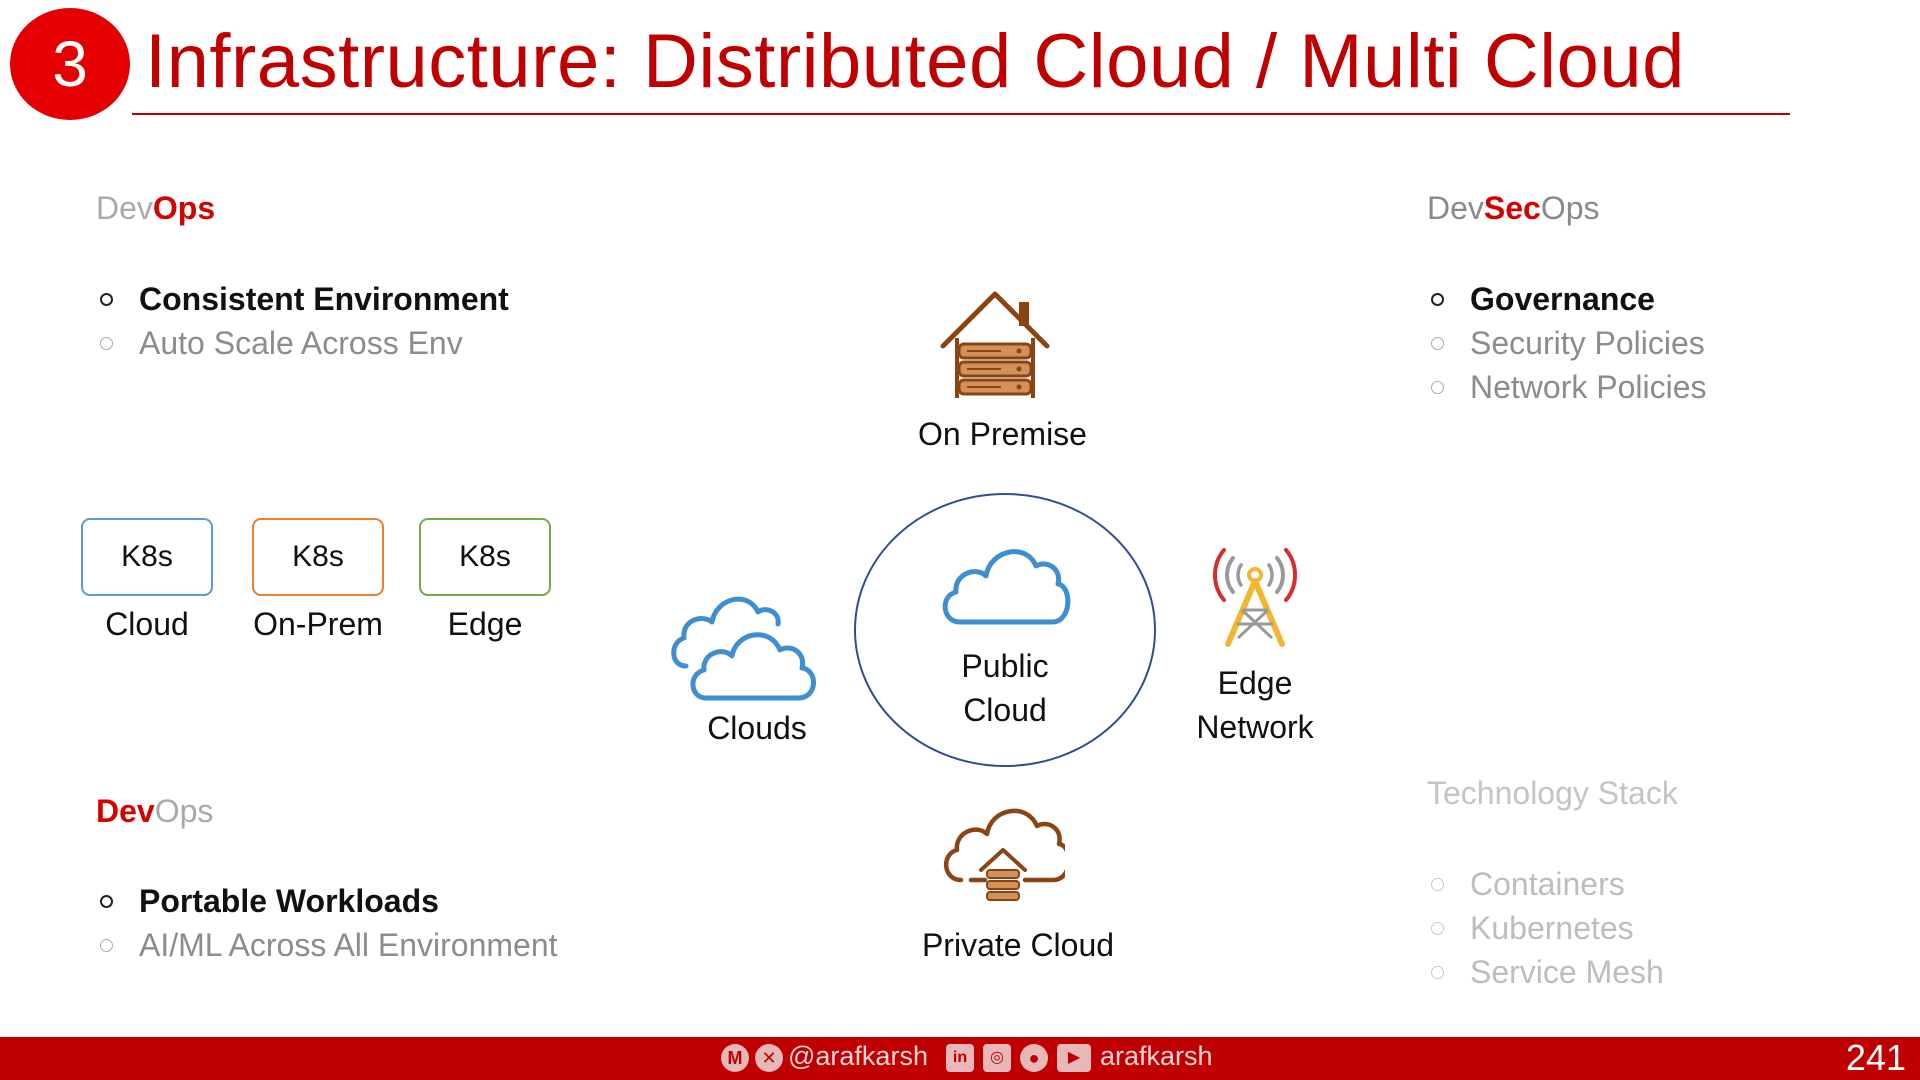  What do you see at coordinates (997, 1058) in the screenshot?
I see `instagram-icon: ◎` at bounding box center [997, 1058].